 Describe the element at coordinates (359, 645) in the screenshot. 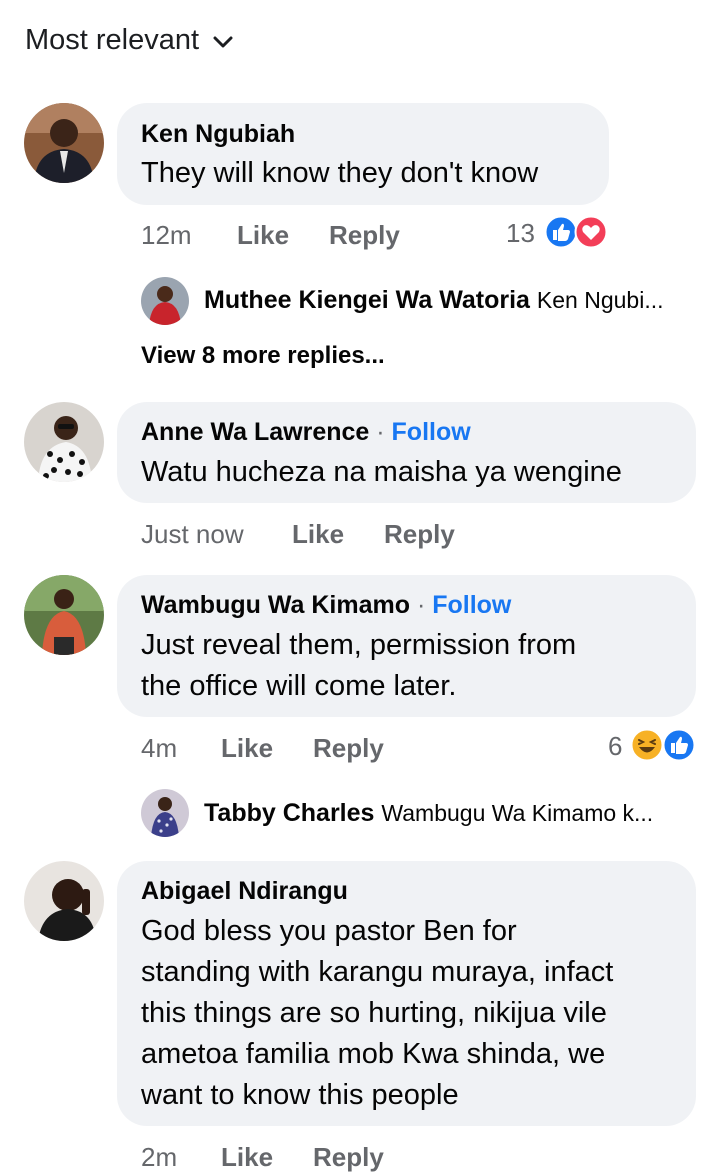

I see `comment-text-line: Just reveal them, permission from` at that location.